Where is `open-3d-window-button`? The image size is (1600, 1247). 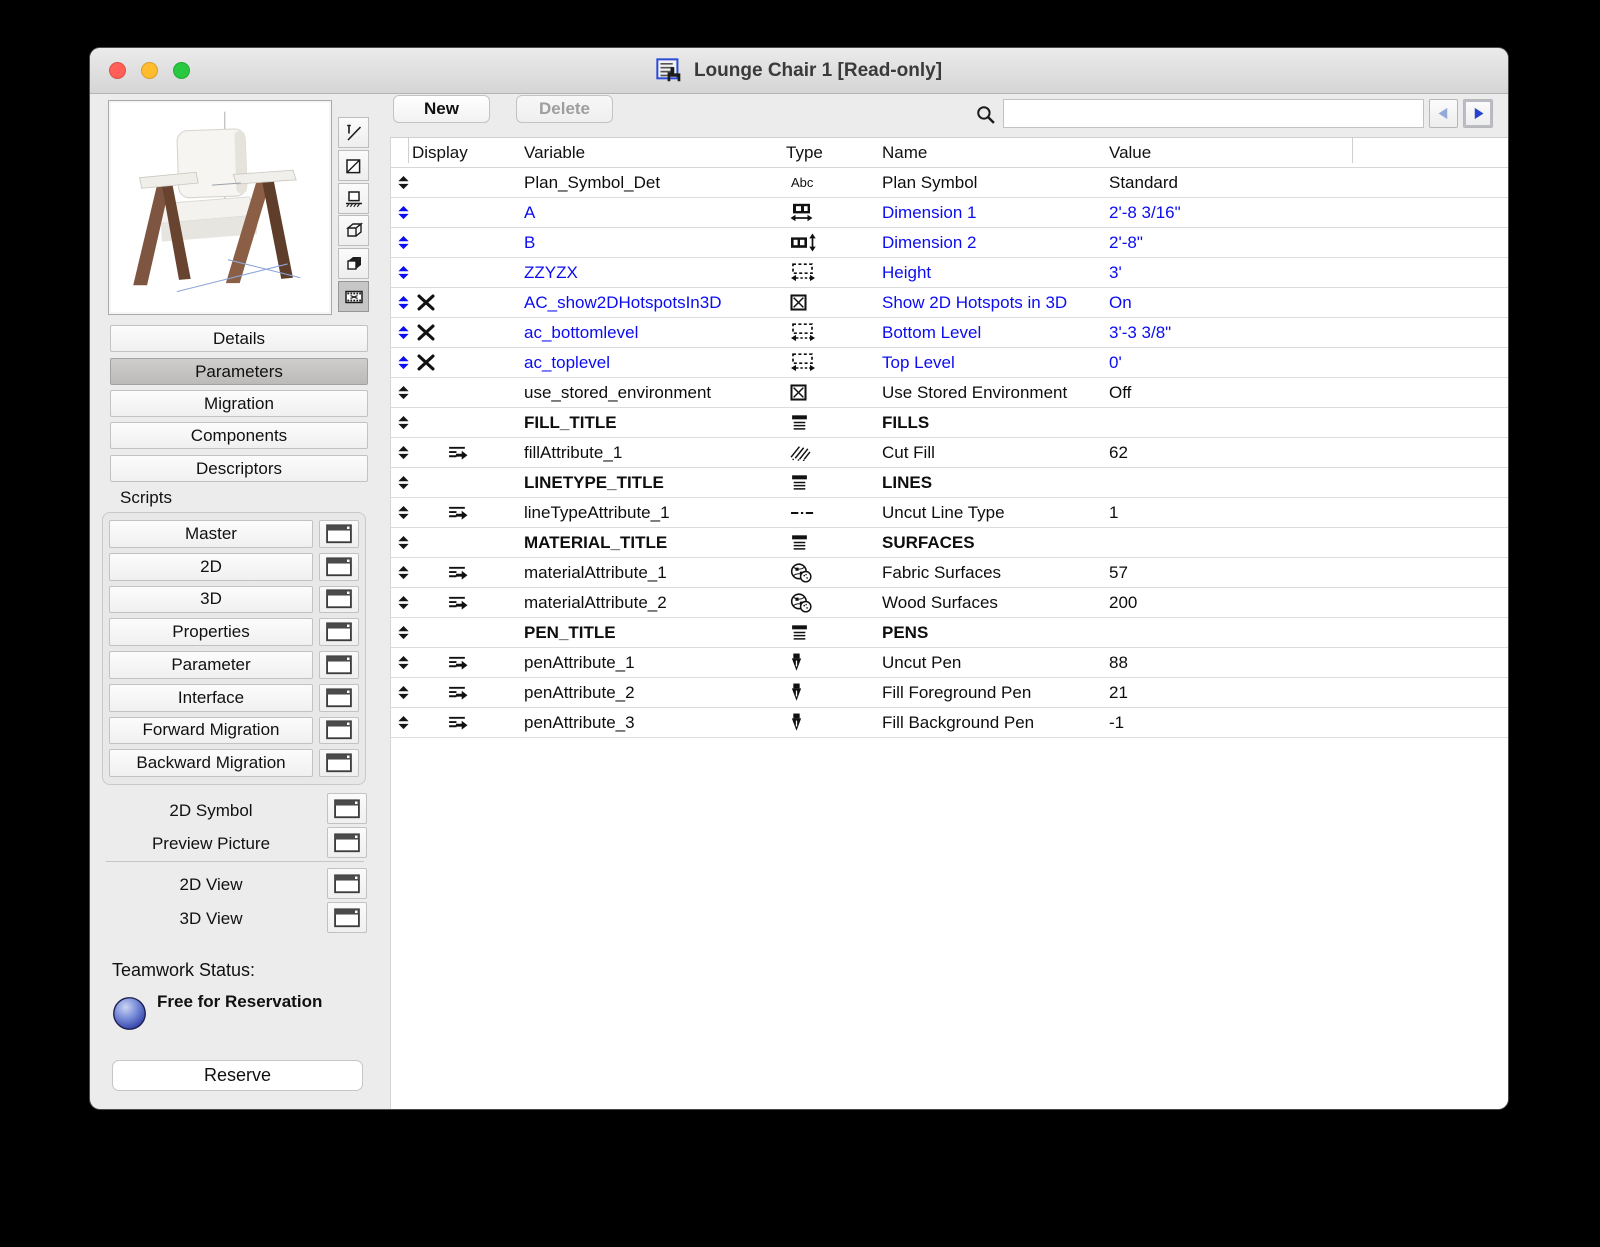
open-3d-window-button is located at coordinates (339, 599).